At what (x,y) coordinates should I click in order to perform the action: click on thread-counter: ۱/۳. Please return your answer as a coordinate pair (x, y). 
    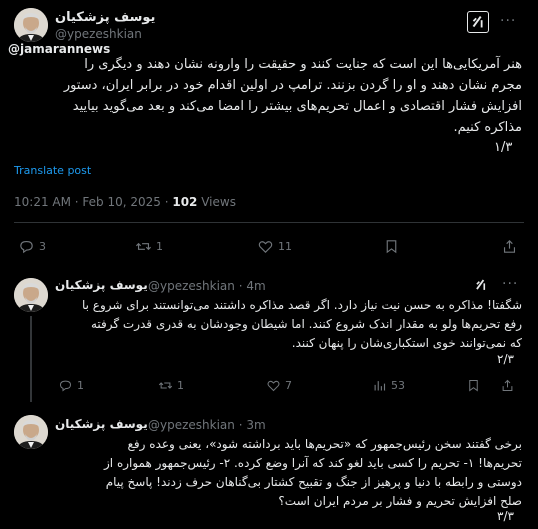
    Looking at the image, I should click on (503, 147).